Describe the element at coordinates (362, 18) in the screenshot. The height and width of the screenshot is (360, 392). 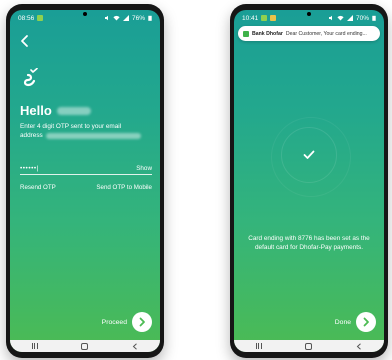
I see `battery-percent: 70%` at that location.